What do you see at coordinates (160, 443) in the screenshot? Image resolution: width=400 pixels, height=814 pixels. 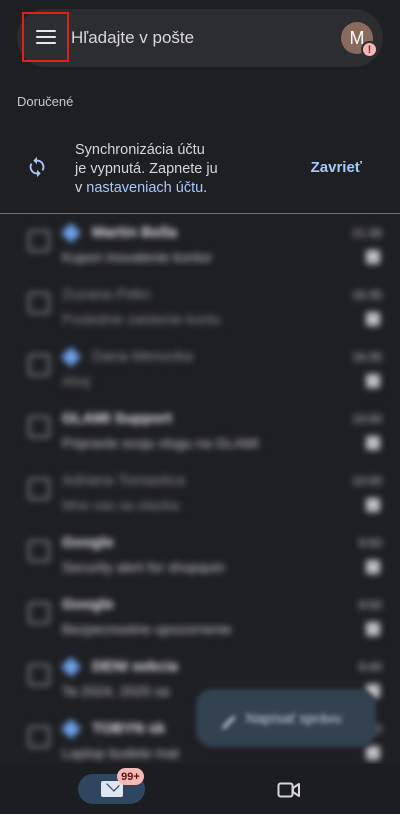 I see `mail-subject: Pripravte svoju vlogu na GLAMI` at bounding box center [160, 443].